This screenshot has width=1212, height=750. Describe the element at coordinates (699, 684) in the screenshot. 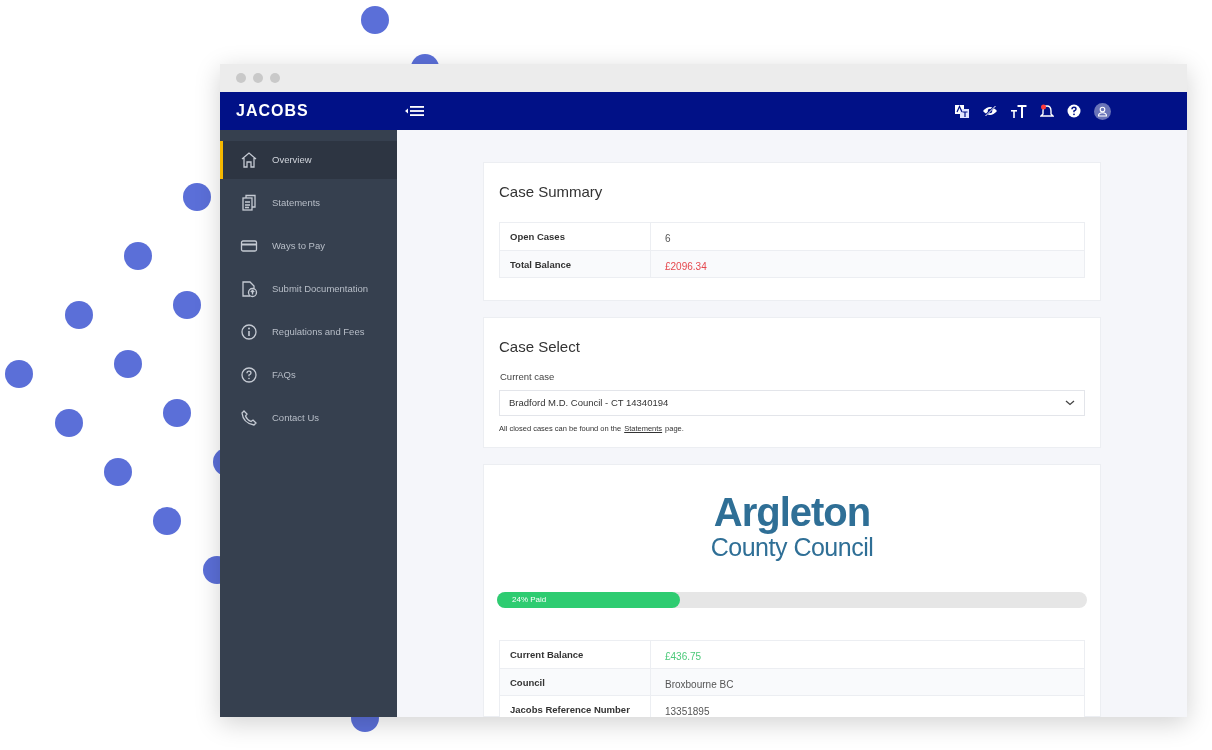

I see `table-cell-text: Broxbourne BC` at that location.